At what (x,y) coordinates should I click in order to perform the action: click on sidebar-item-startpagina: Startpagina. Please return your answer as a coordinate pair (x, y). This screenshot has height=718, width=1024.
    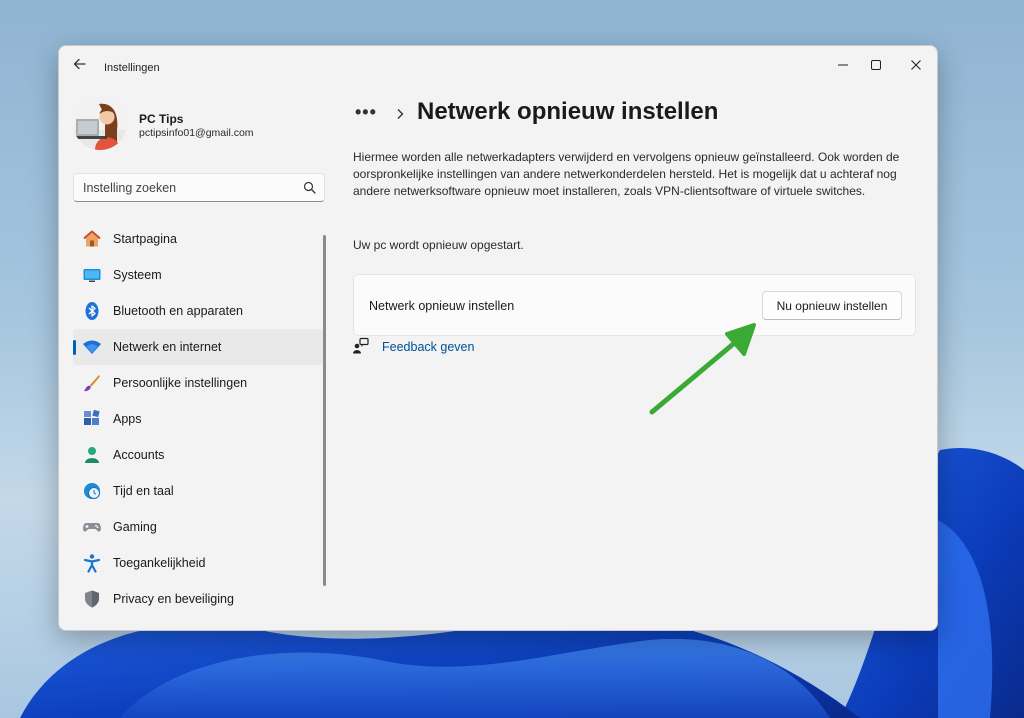
    Looking at the image, I should click on (199, 239).